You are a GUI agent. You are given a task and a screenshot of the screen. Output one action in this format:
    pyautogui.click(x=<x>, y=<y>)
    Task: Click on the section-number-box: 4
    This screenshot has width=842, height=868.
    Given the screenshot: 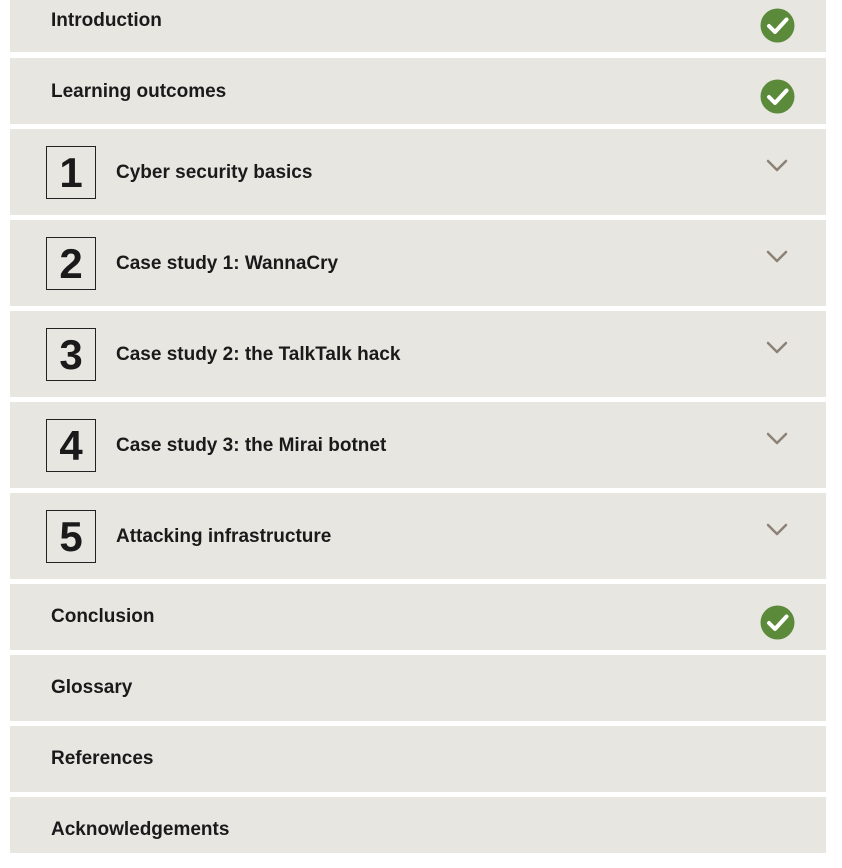 What is the action you would take?
    pyautogui.click(x=71, y=445)
    